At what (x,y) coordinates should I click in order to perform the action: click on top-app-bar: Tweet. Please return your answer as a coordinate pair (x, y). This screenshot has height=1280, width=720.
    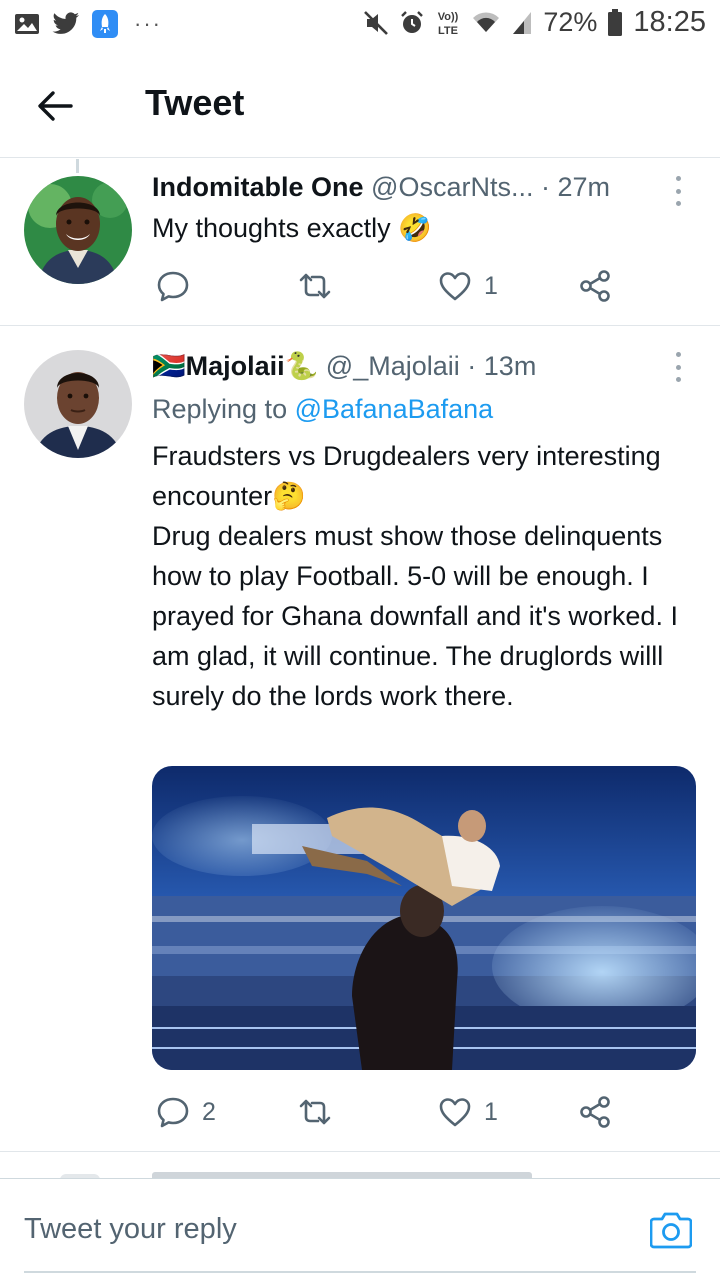
    Looking at the image, I should click on (360, 105).